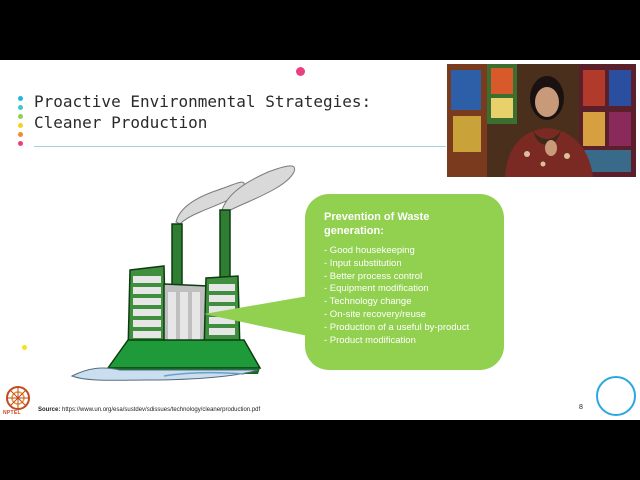 The width and height of the screenshot is (640, 480). What do you see at coordinates (12, 413) in the screenshot?
I see `nptel-logo-text: NPTEL` at bounding box center [12, 413].